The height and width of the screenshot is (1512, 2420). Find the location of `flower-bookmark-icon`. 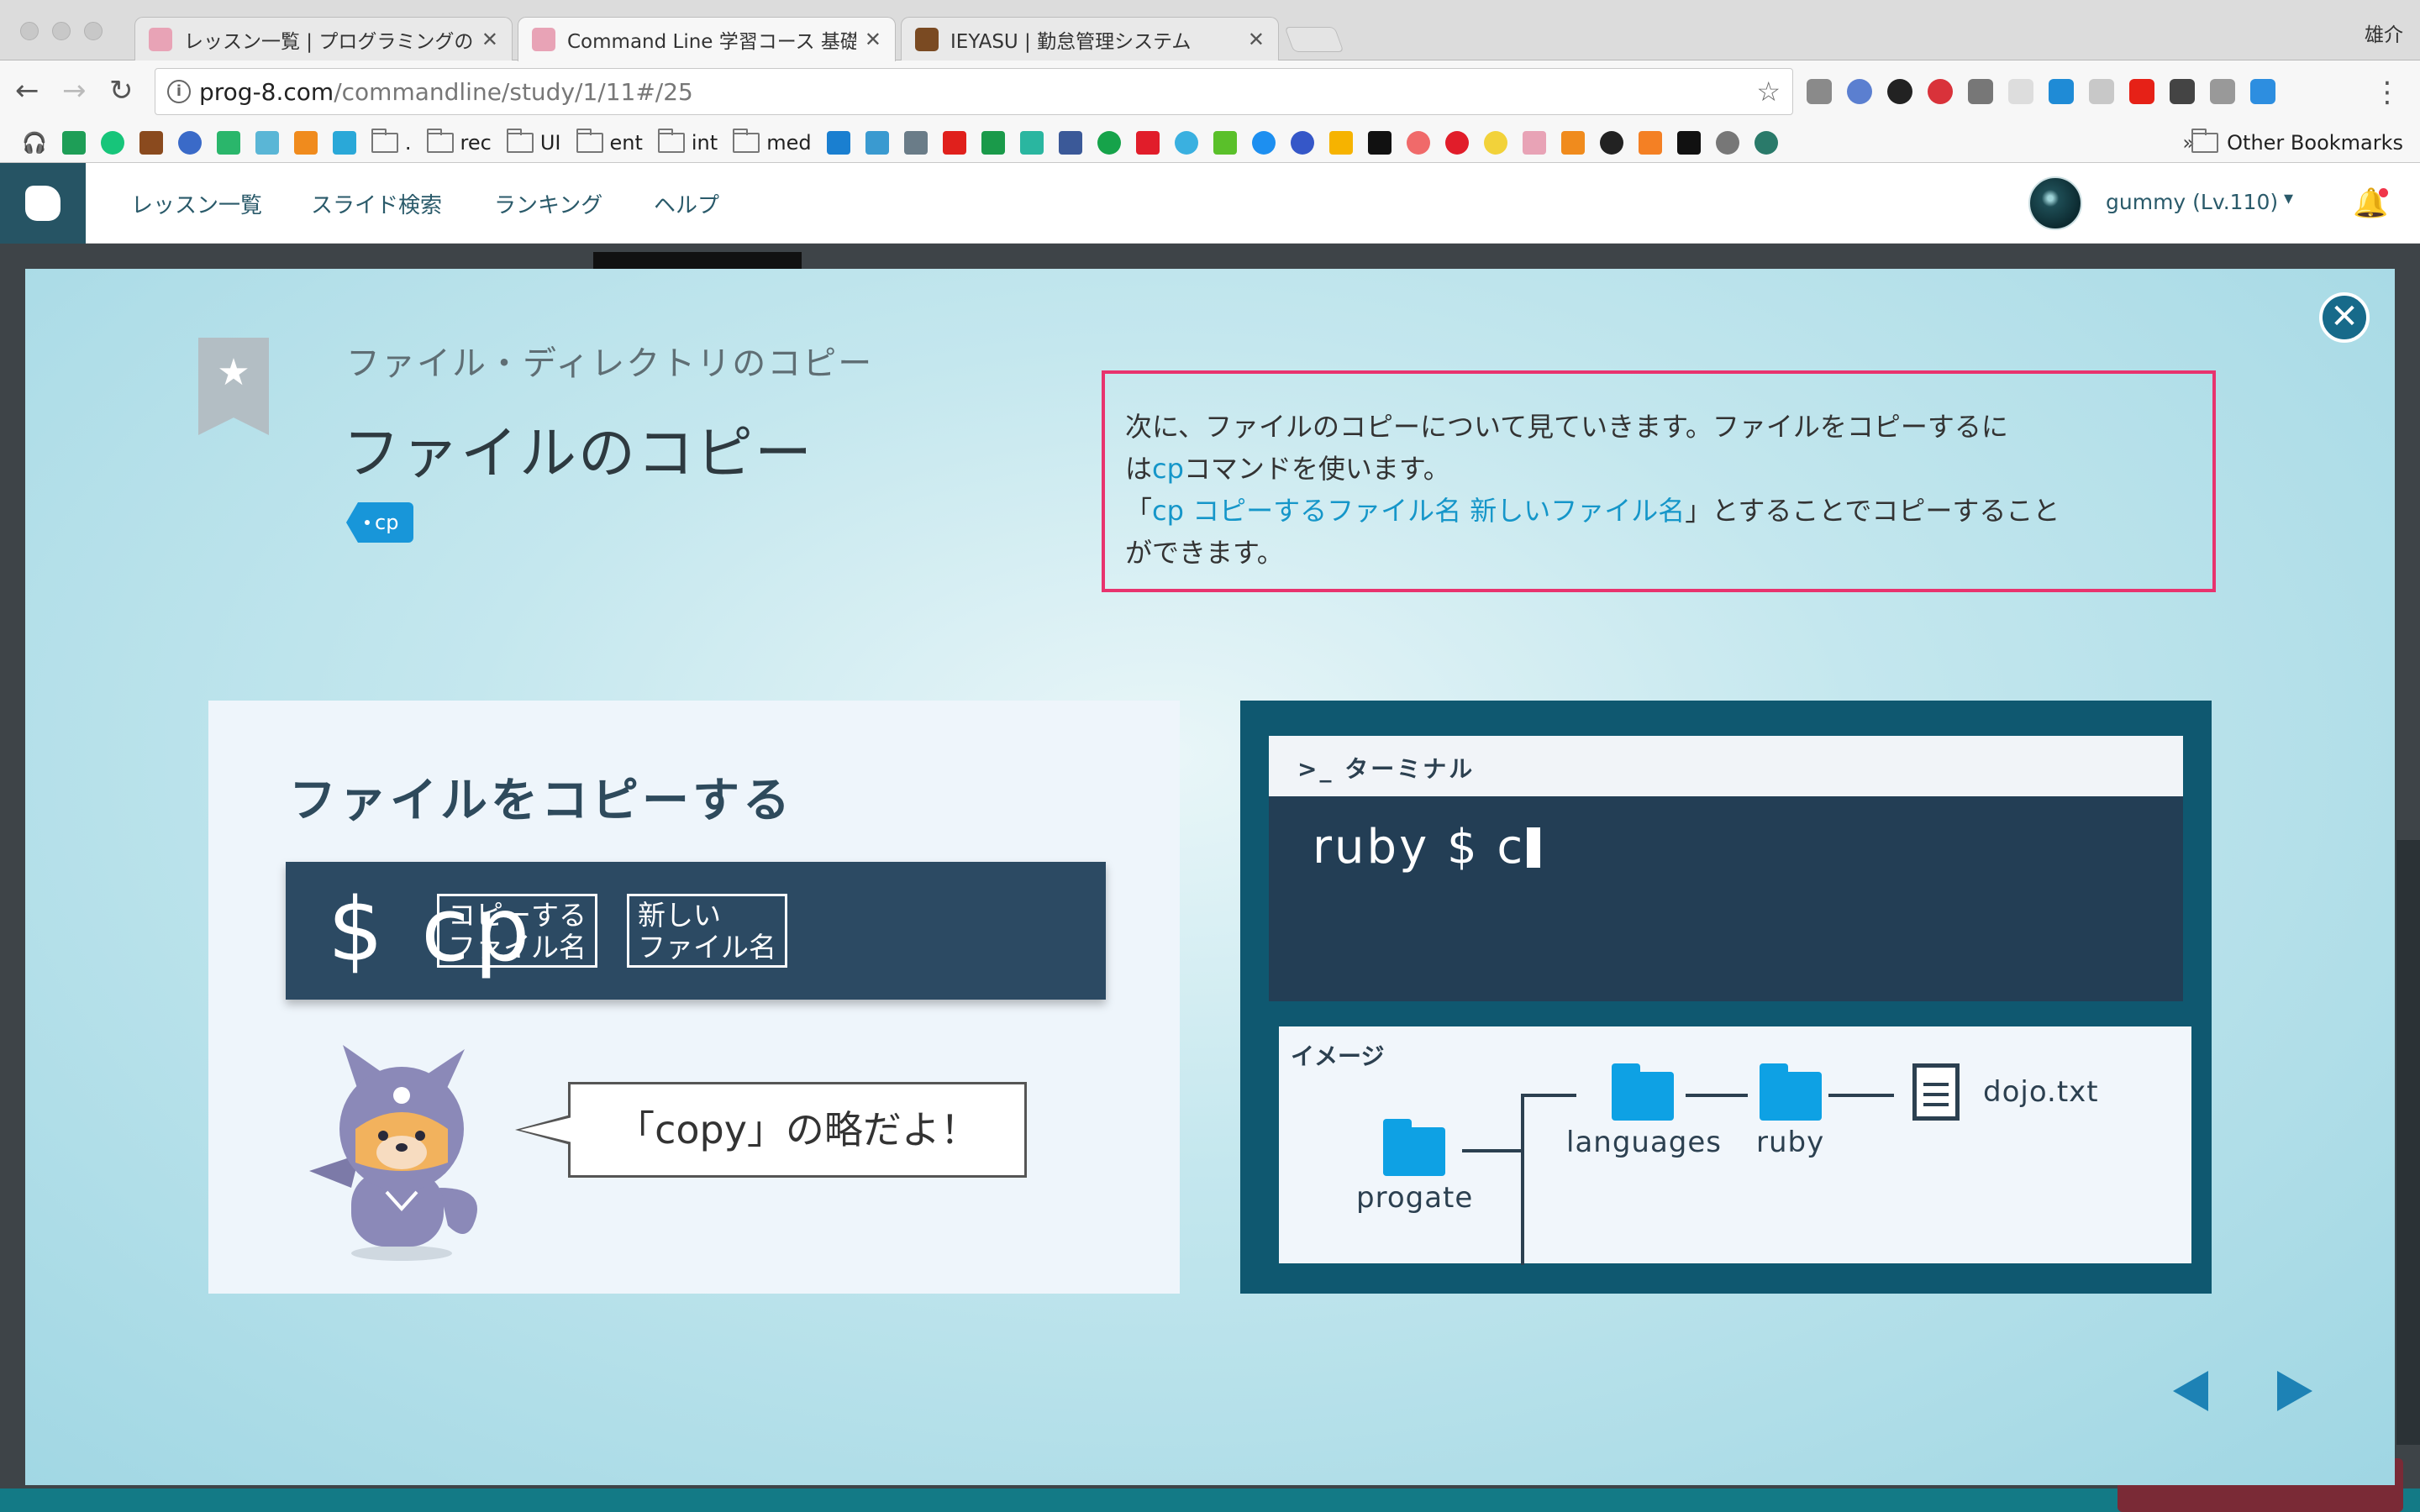

flower-bookmark-icon is located at coordinates (189, 143).